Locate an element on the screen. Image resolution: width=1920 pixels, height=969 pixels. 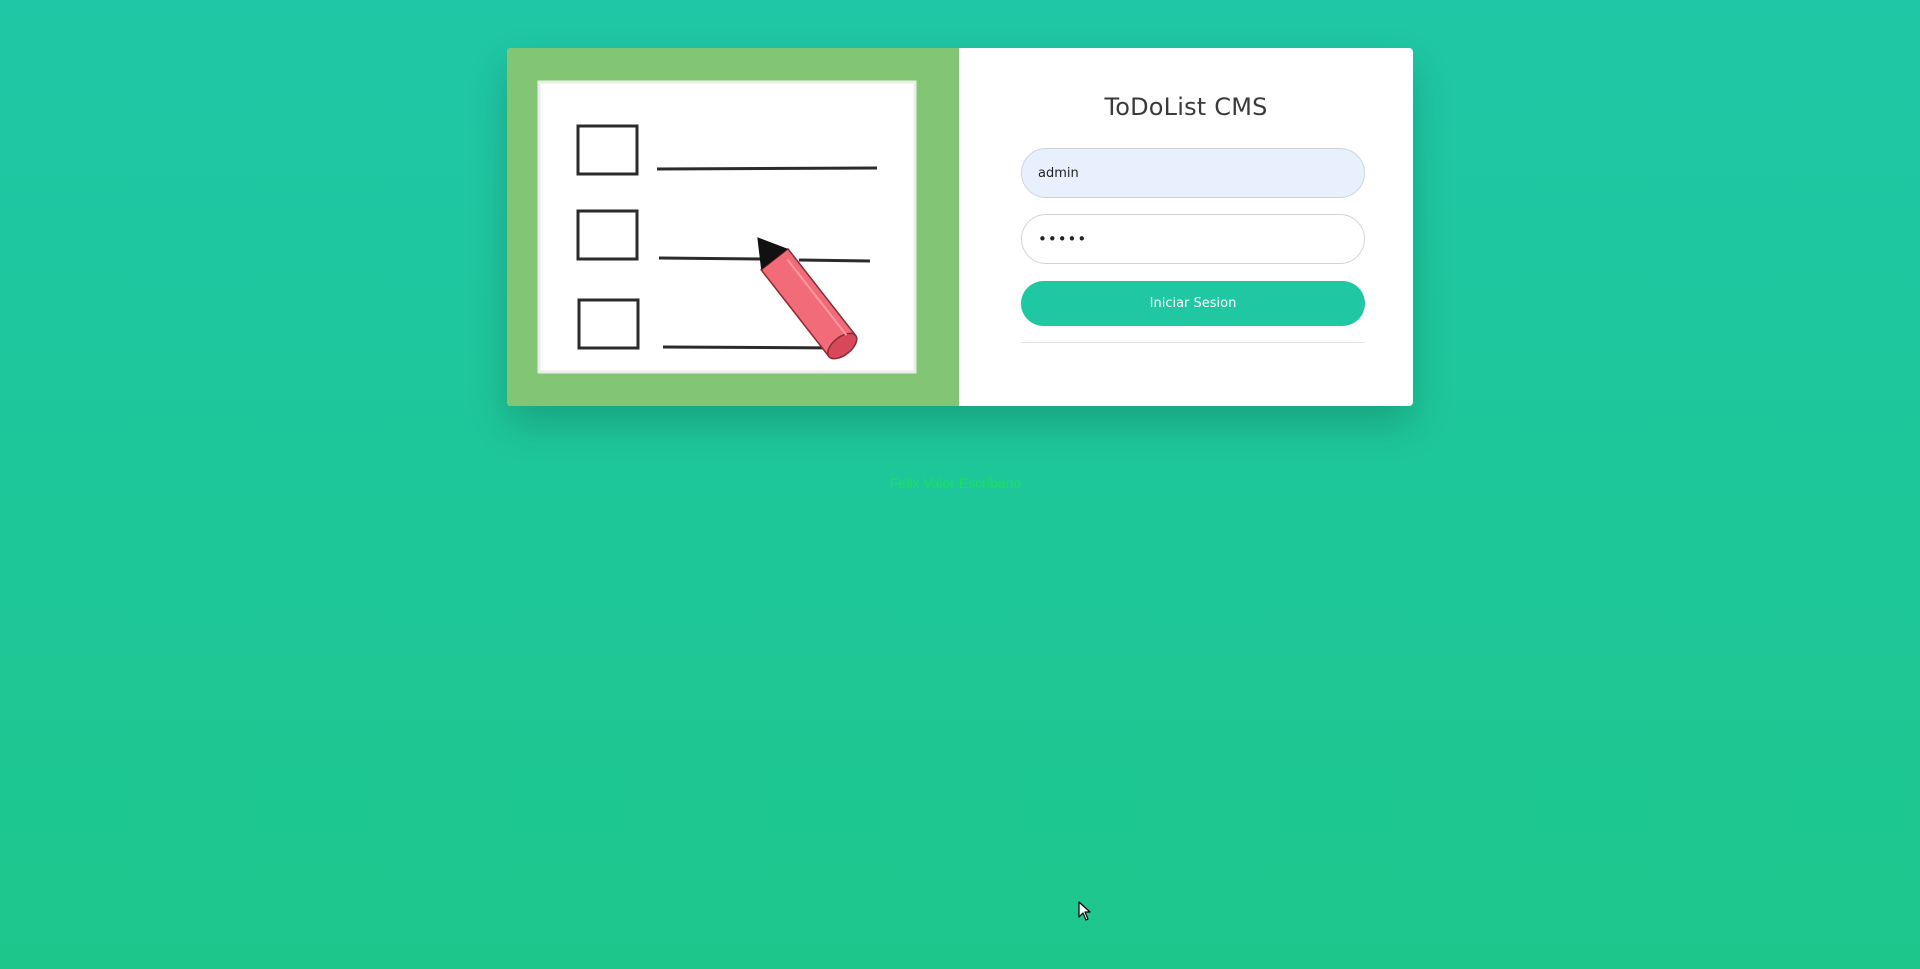
illustration-panel is located at coordinates (733, 227).